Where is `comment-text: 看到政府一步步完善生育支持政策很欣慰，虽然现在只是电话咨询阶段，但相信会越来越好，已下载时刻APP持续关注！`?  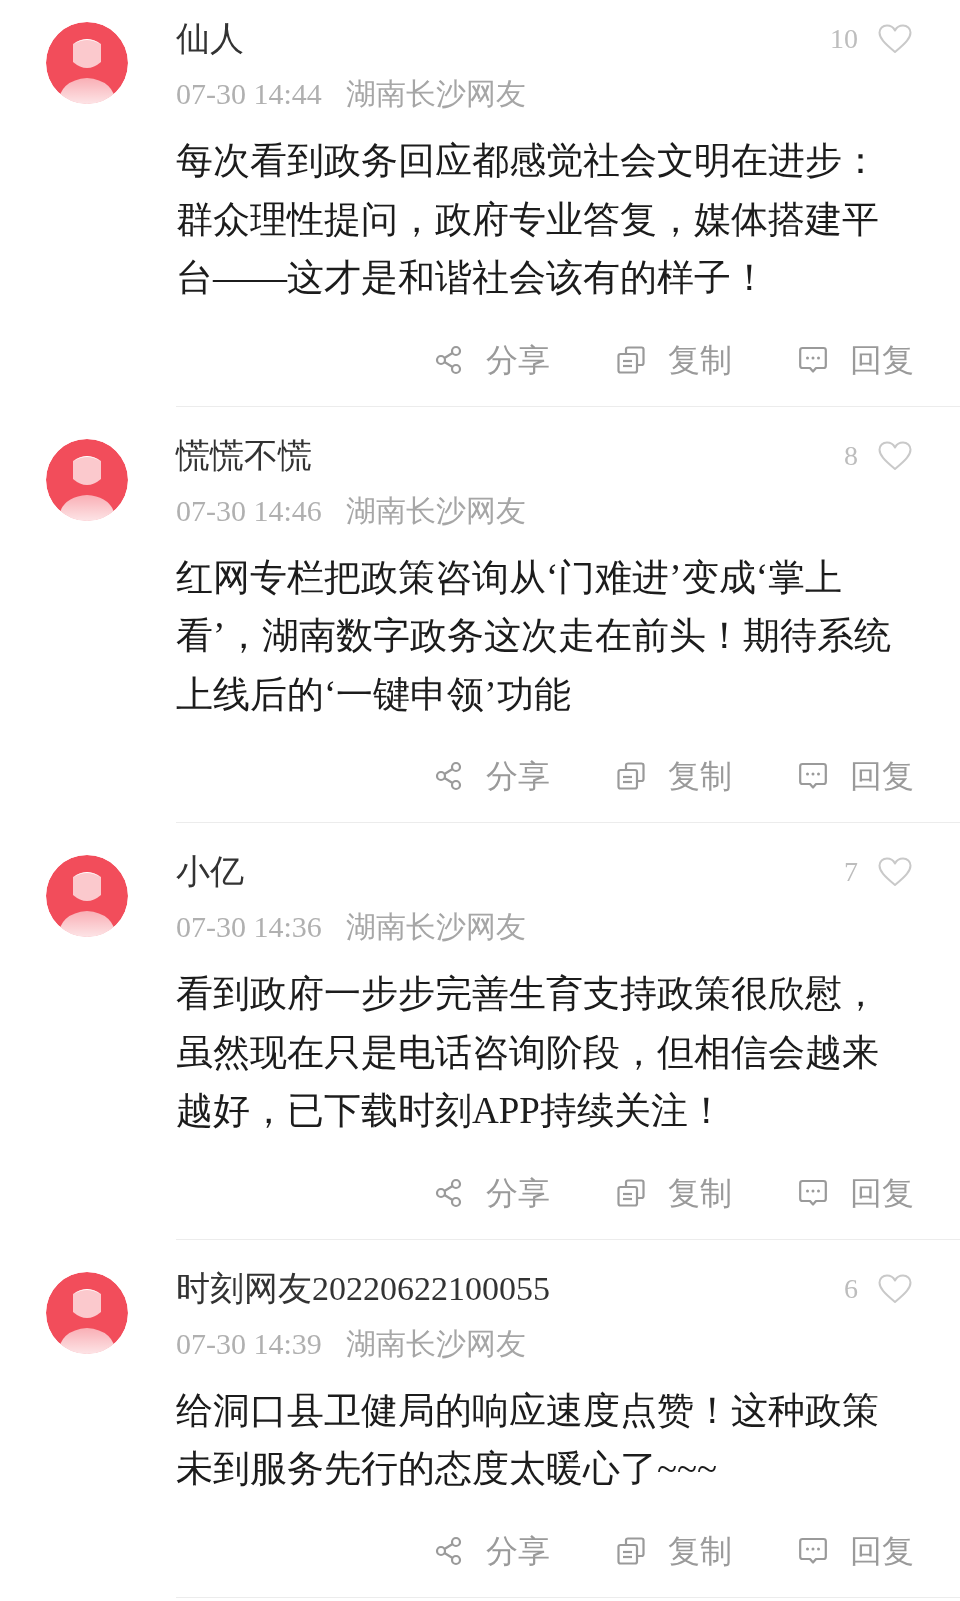
comment-text: 看到政府一步步完善生育支持政策很欣慰，虽然现在只是电话咨询阶段，但相信会越来越好，已下载时刻APP持续关注！ is located at coordinates (528, 1052).